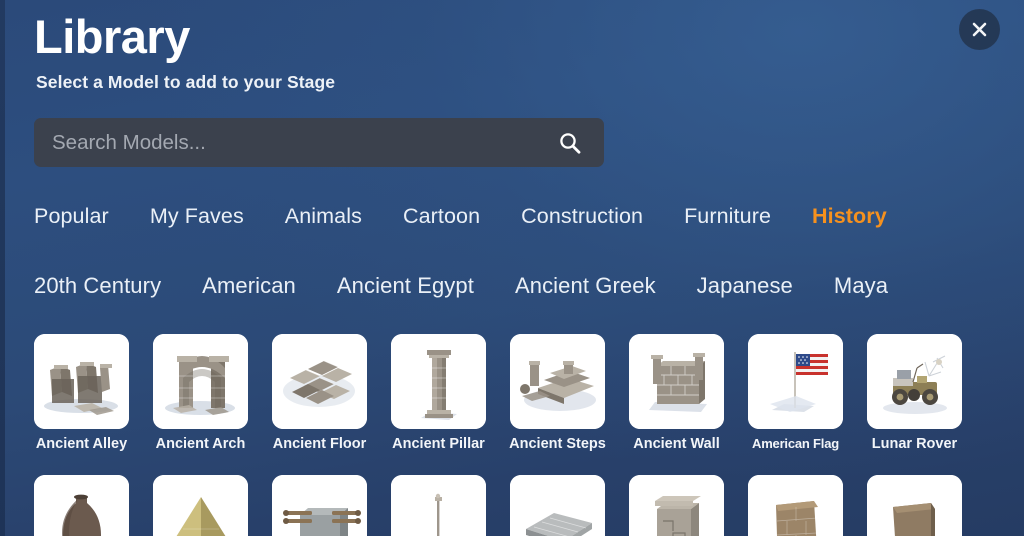 The height and width of the screenshot is (536, 1024). What do you see at coordinates (197, 216) in the screenshot?
I see `category-tab-my-faves: My Faves` at bounding box center [197, 216].